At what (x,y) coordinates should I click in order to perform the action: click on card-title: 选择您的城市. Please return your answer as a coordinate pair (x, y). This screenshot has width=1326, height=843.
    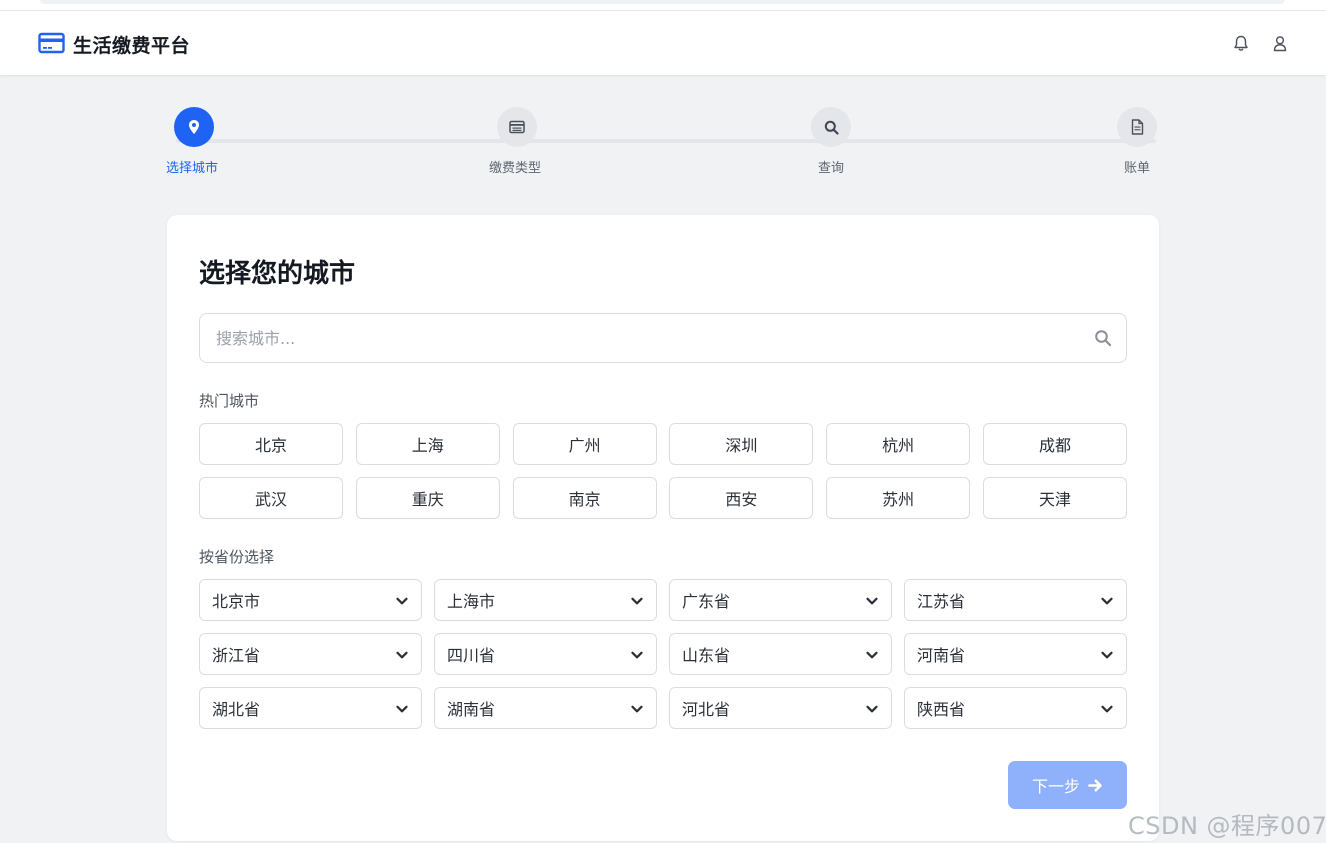
    Looking at the image, I should click on (277, 274).